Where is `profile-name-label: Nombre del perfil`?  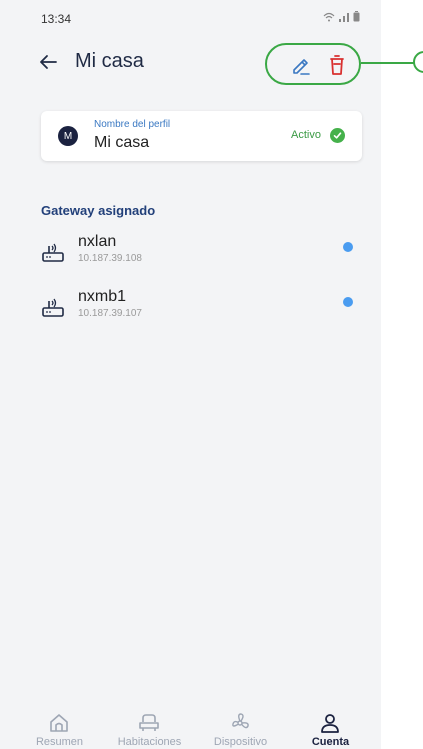
profile-name-label: Nombre del perfil is located at coordinates (132, 124).